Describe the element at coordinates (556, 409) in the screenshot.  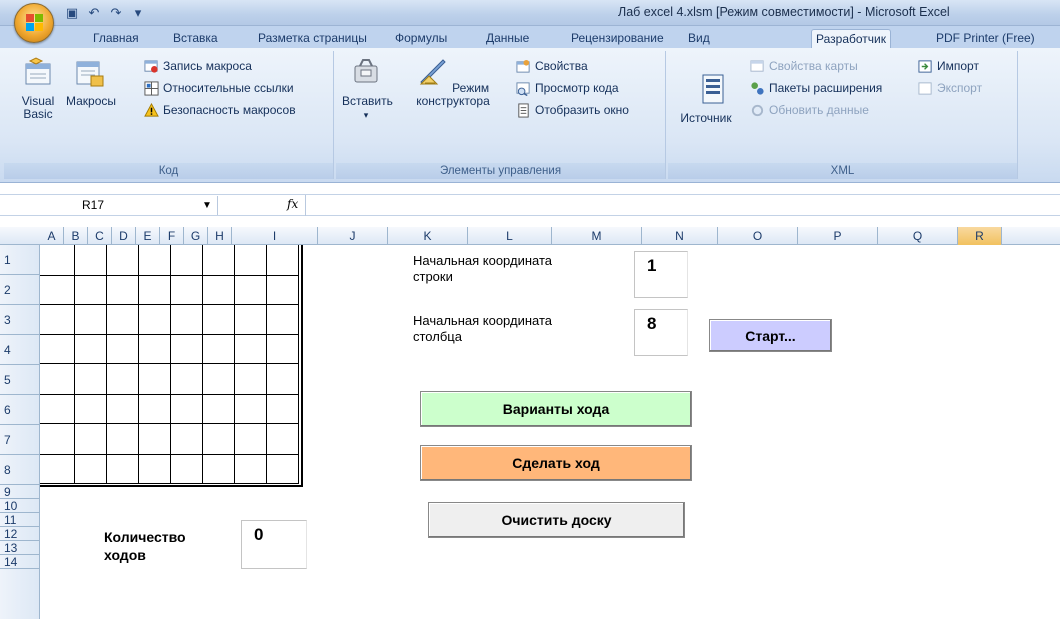
I see `move-variants-button: Варианты хода` at that location.